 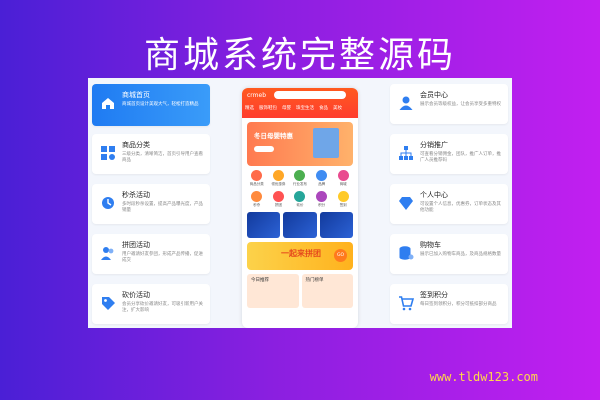 What do you see at coordinates (434, 295) in the screenshot?
I see `card-title: 签到积分` at bounding box center [434, 295].